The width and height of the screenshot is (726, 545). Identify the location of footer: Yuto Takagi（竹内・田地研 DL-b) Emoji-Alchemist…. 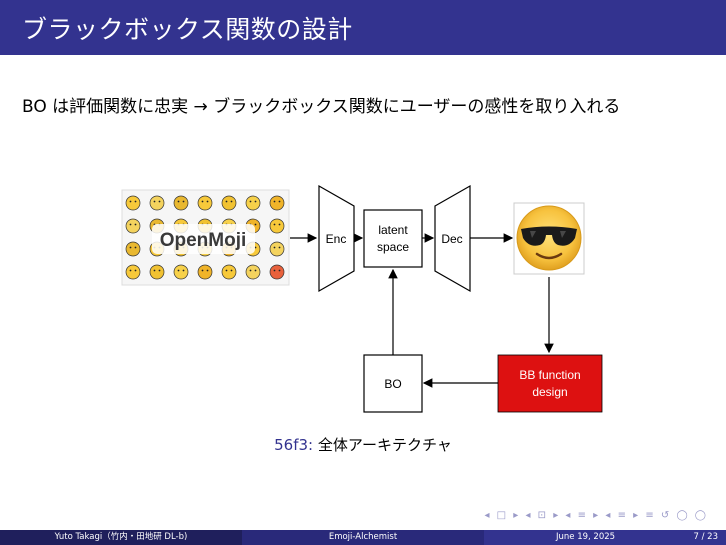
(363, 537).